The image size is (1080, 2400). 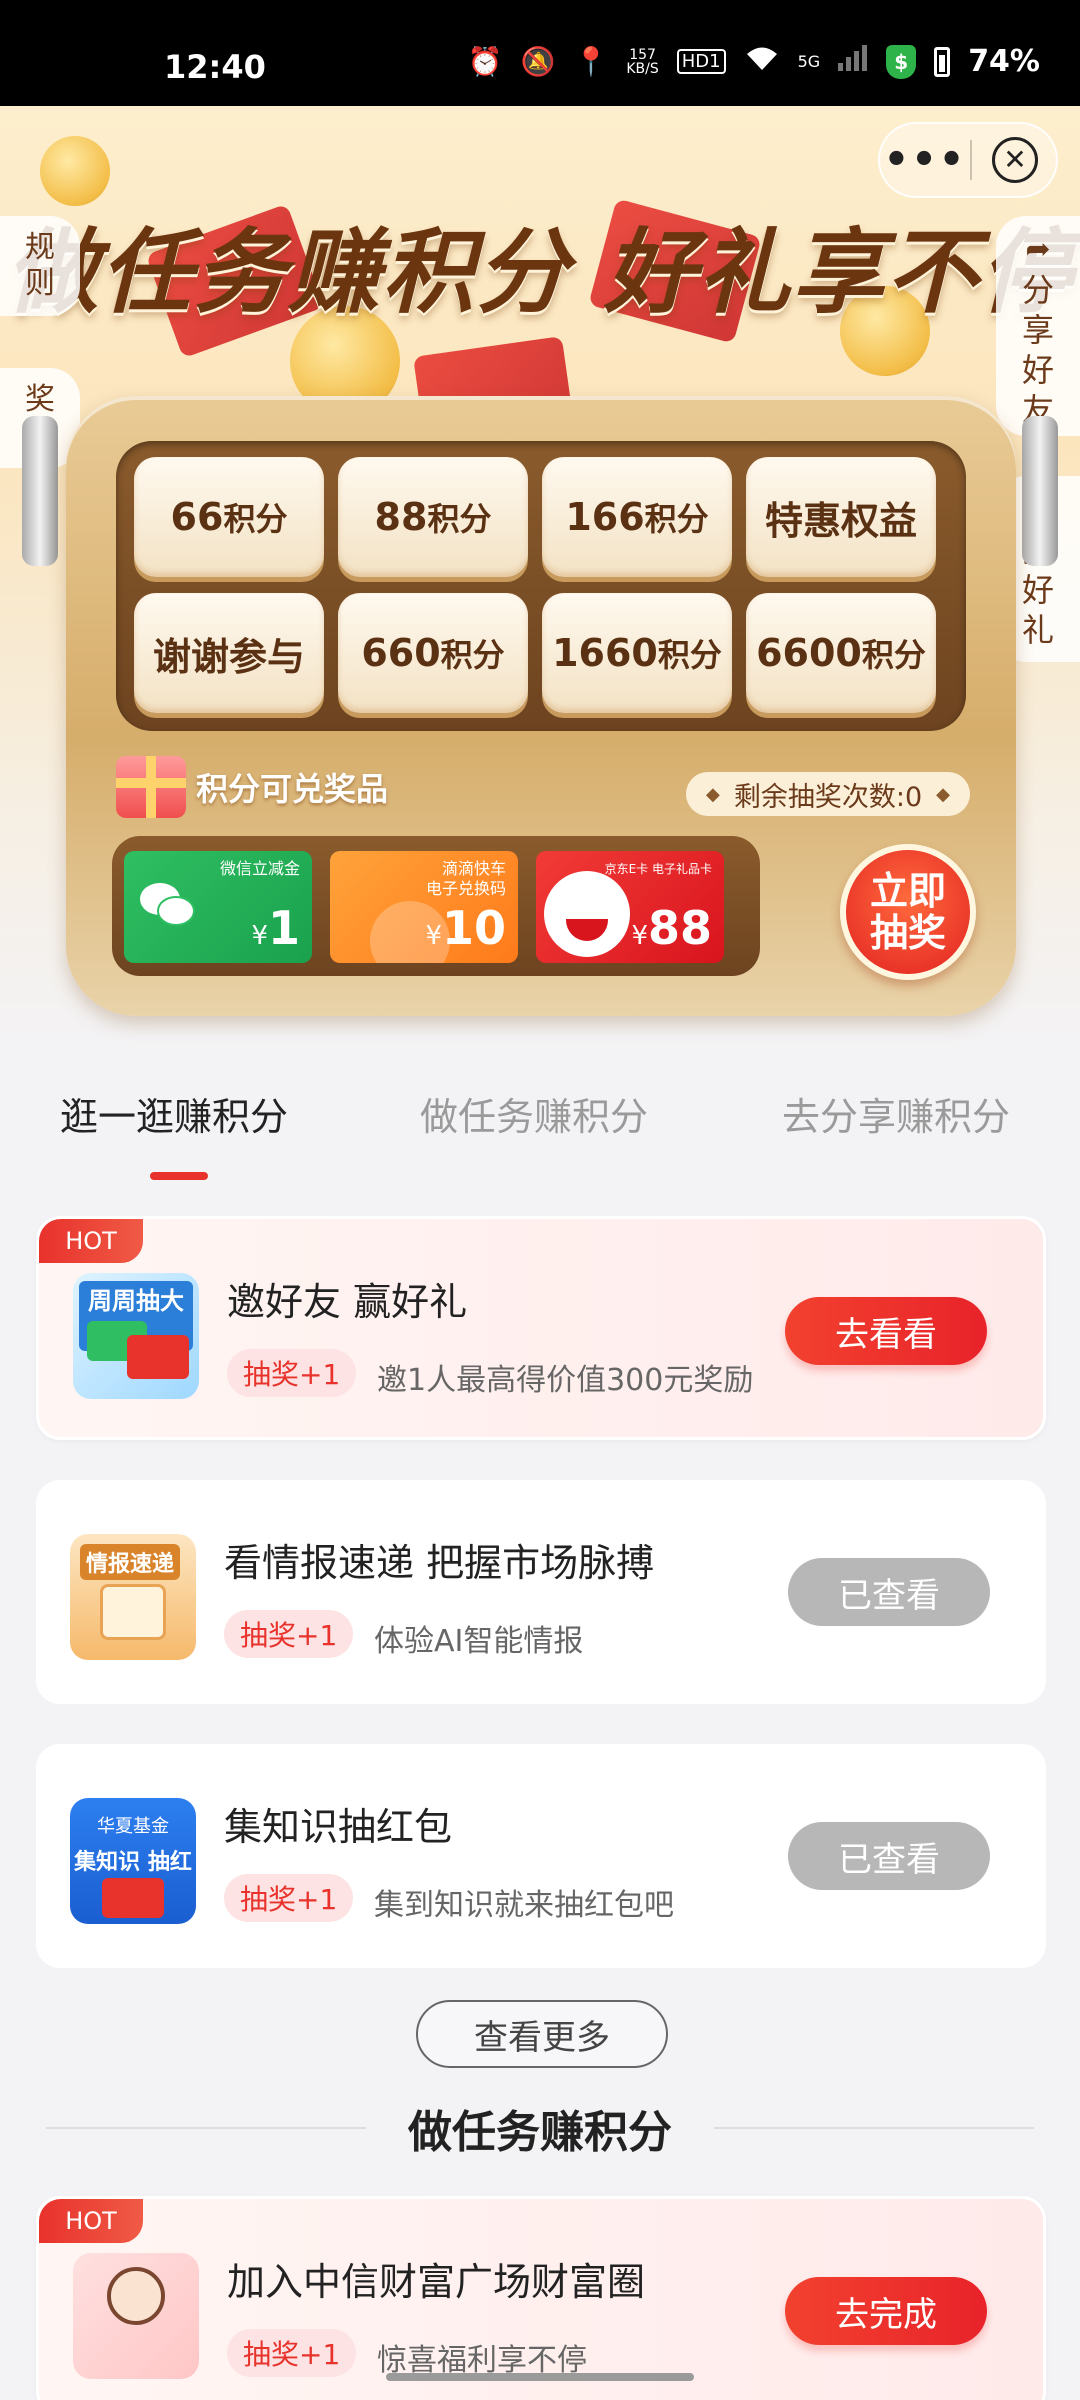 I want to click on task-tabs: 逛一逛赚积分 做任务赚积分 去分享赚积分, so click(x=540, y=1127).